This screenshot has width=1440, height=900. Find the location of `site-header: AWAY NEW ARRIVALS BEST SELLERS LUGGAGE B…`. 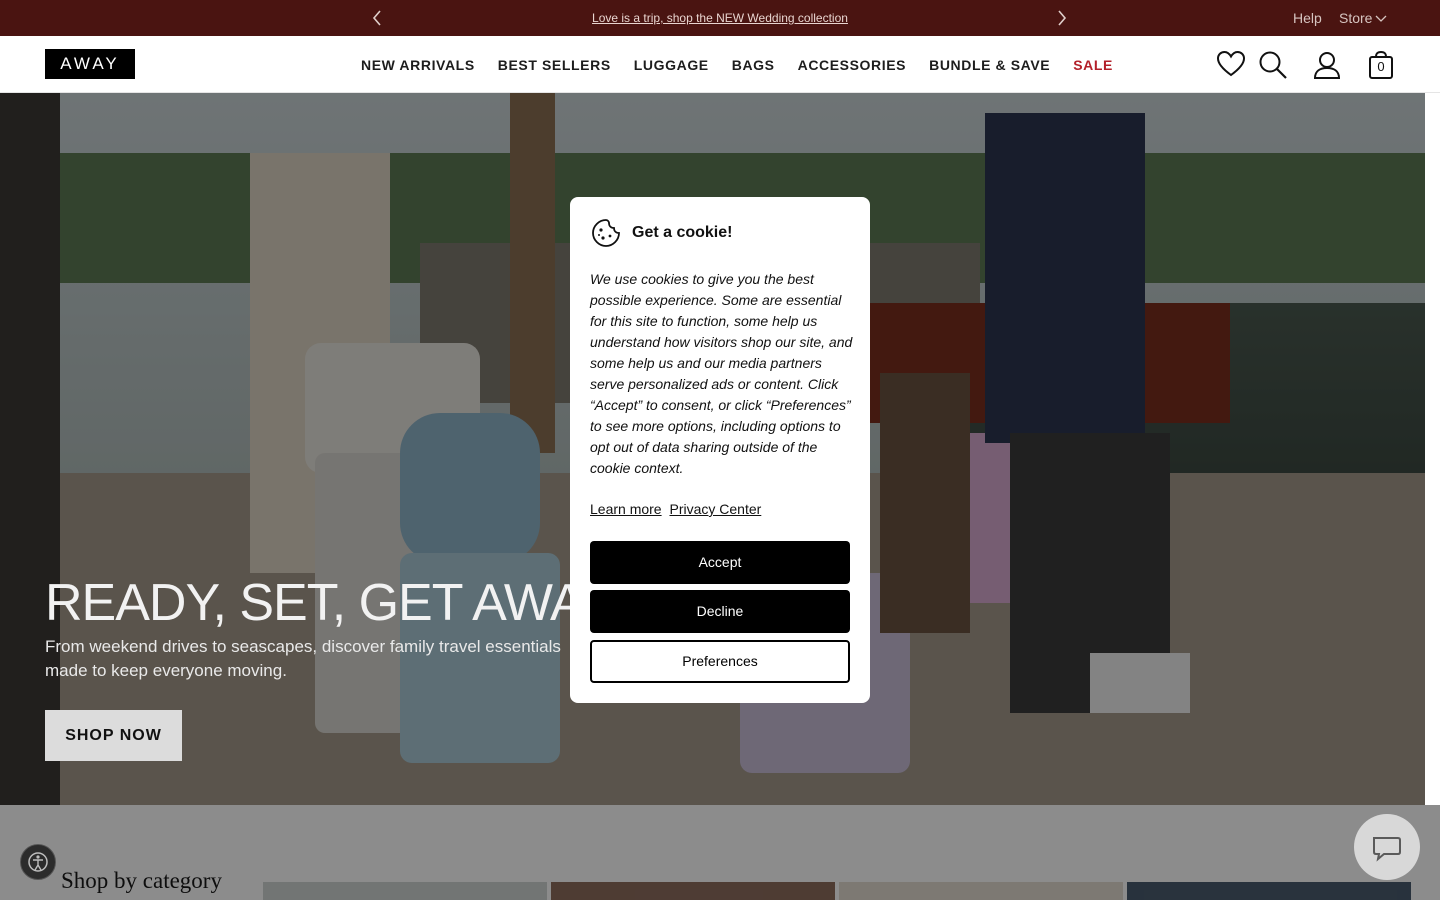

site-header: AWAY NEW ARRIVALS BEST SELLERS LUGGAGE B… is located at coordinates (720, 64).